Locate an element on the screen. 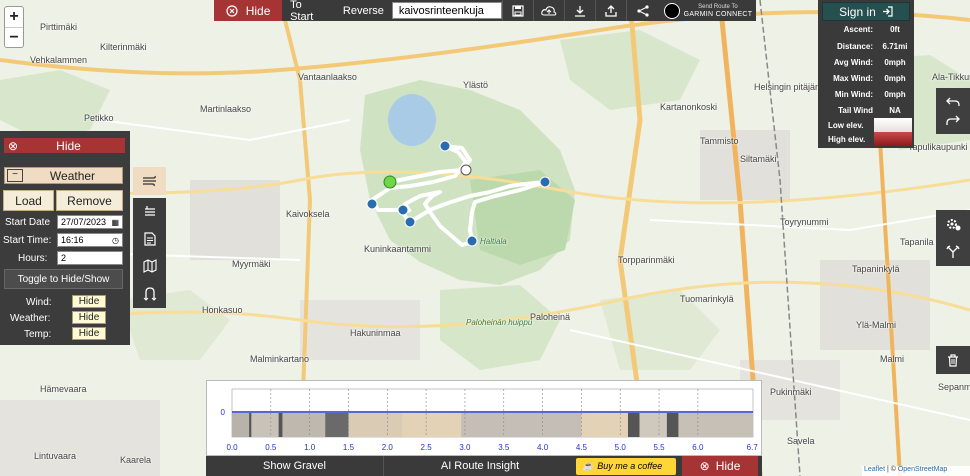 This screenshot has width=970, height=476. x-tick-label: 3.5 is located at coordinates (504, 447).